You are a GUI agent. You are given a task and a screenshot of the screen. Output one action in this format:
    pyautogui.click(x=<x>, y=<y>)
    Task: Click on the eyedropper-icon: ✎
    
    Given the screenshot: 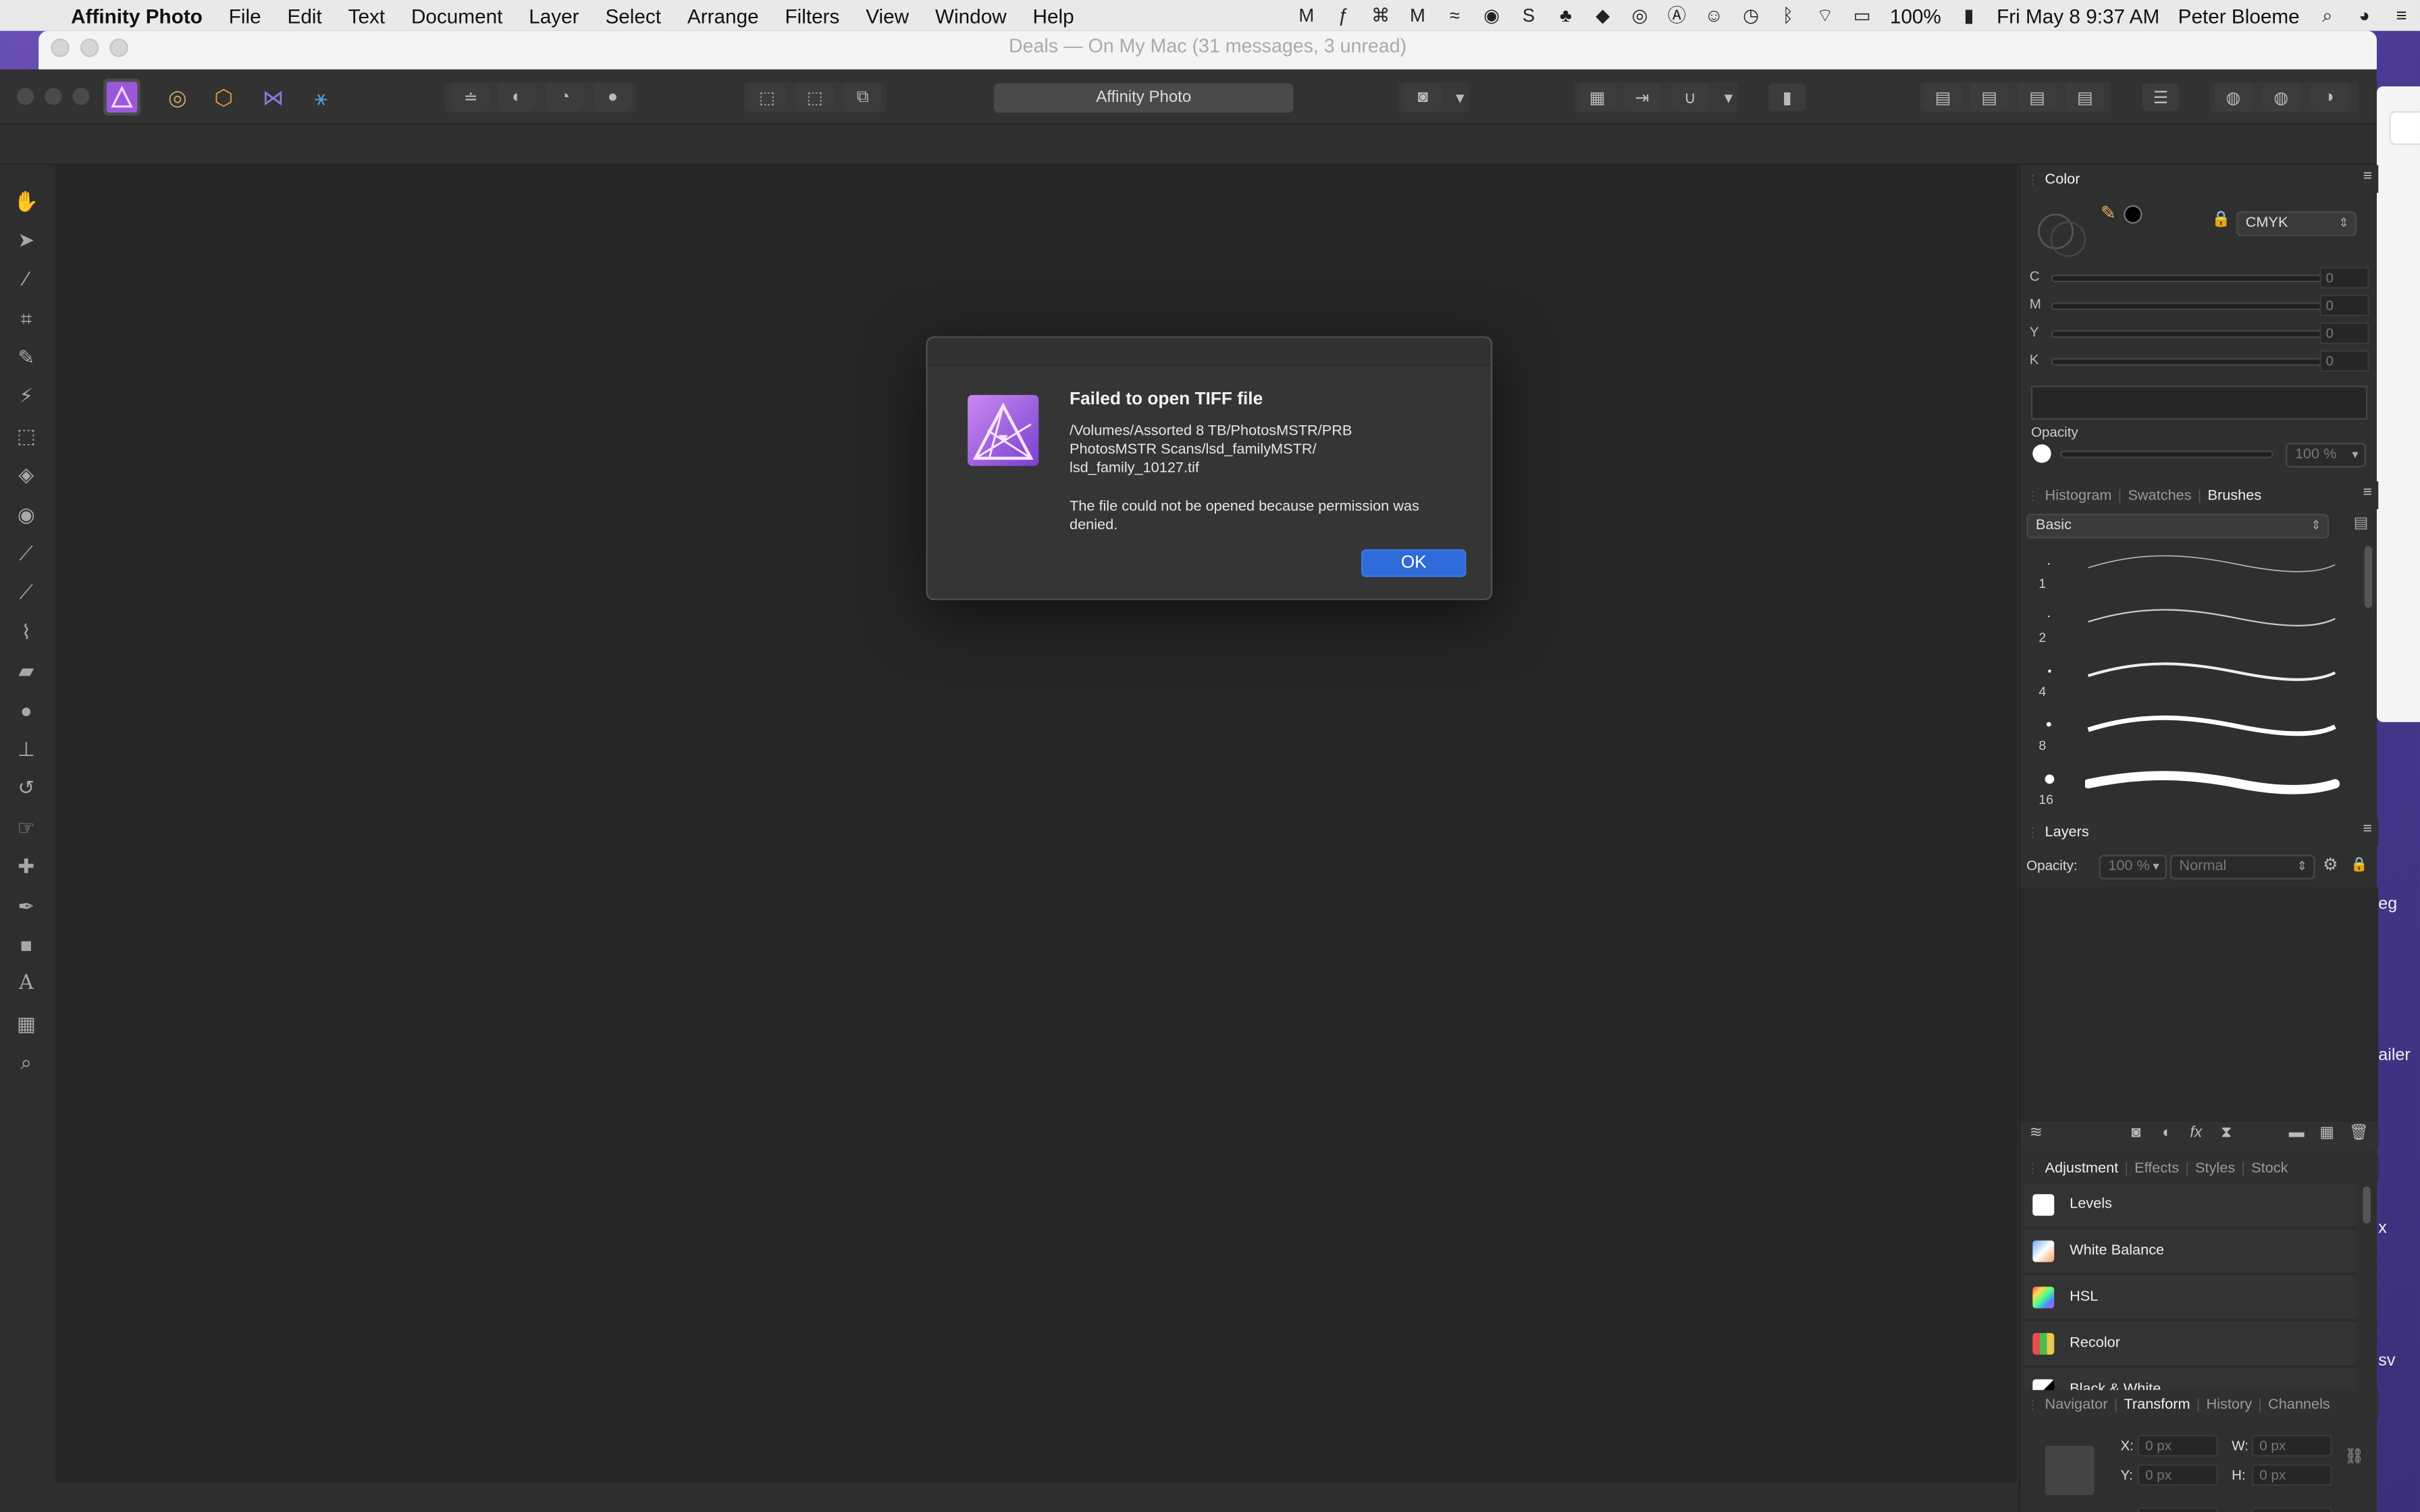 What is the action you would take?
    pyautogui.click(x=2108, y=212)
    